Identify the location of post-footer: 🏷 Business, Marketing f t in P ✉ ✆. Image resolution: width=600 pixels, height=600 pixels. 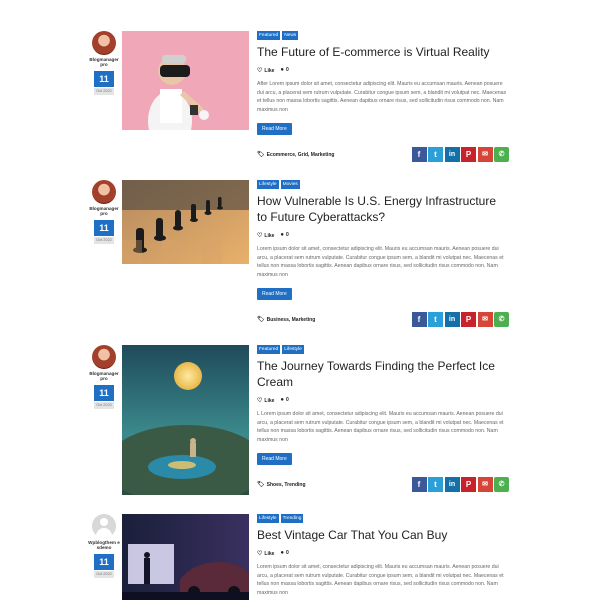
(383, 320).